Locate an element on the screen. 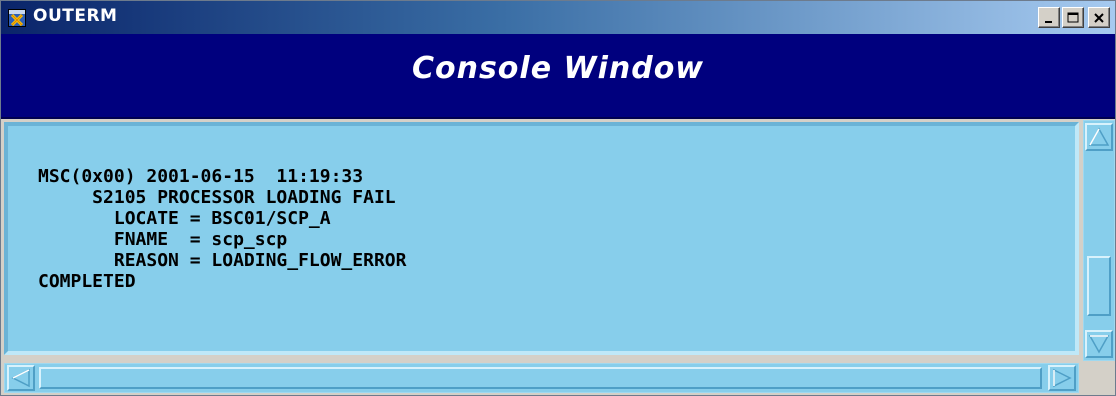 This screenshot has width=1116, height=396. page-title: Console Window is located at coordinates (558, 68).